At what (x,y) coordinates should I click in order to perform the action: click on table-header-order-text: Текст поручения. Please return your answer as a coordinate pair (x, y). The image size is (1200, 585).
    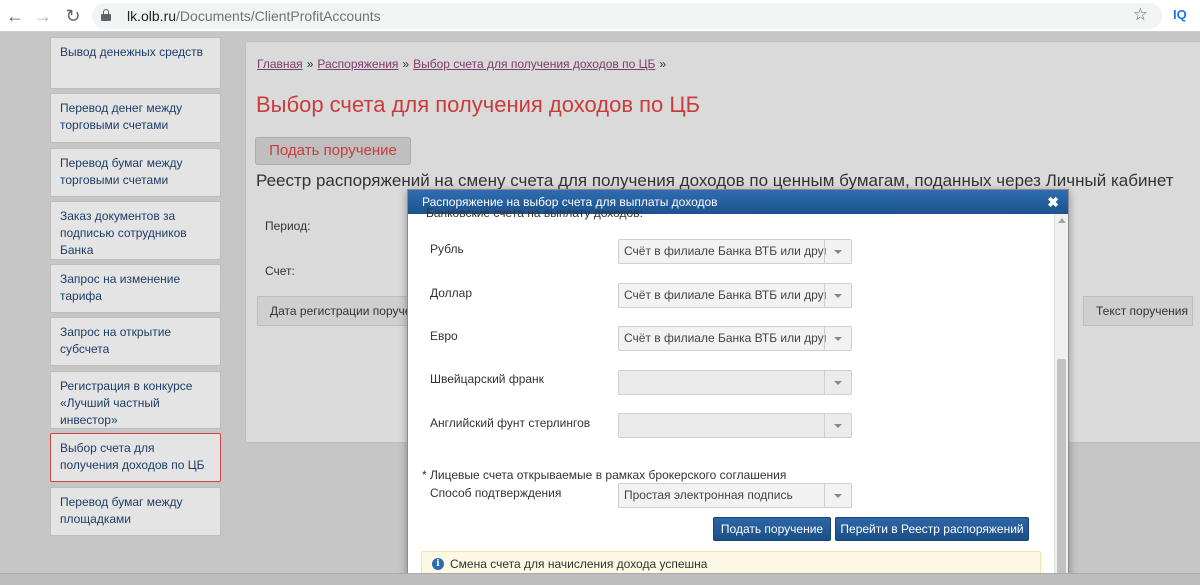
    Looking at the image, I should click on (1138, 311).